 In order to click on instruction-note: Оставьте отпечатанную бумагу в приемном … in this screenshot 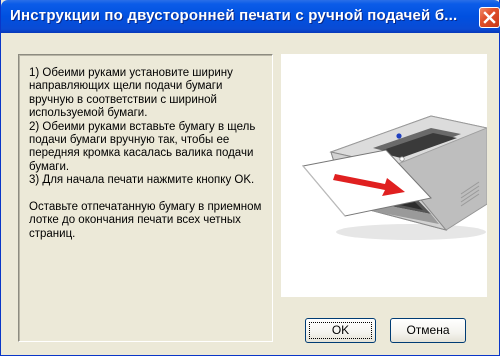, I will do `click(145, 220)`.